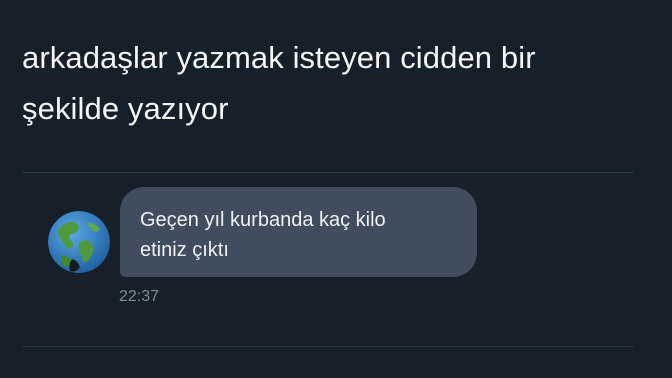 This screenshot has width=672, height=378. Describe the element at coordinates (298, 232) in the screenshot. I see `message-bubble: Geçen yıl kurbanda kaç kilo etiniz çıktı` at that location.